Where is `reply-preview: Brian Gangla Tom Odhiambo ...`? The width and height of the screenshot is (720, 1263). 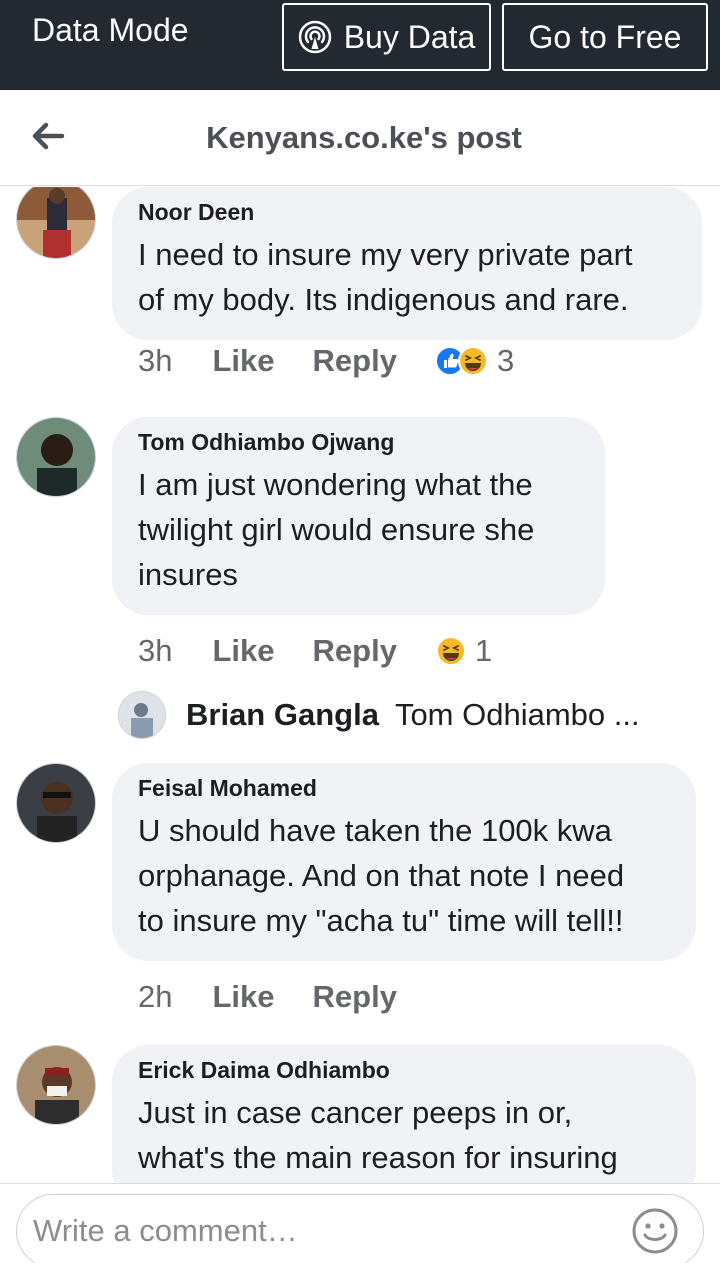 reply-preview: Brian Gangla Tom Odhiambo ... is located at coordinates (379, 715).